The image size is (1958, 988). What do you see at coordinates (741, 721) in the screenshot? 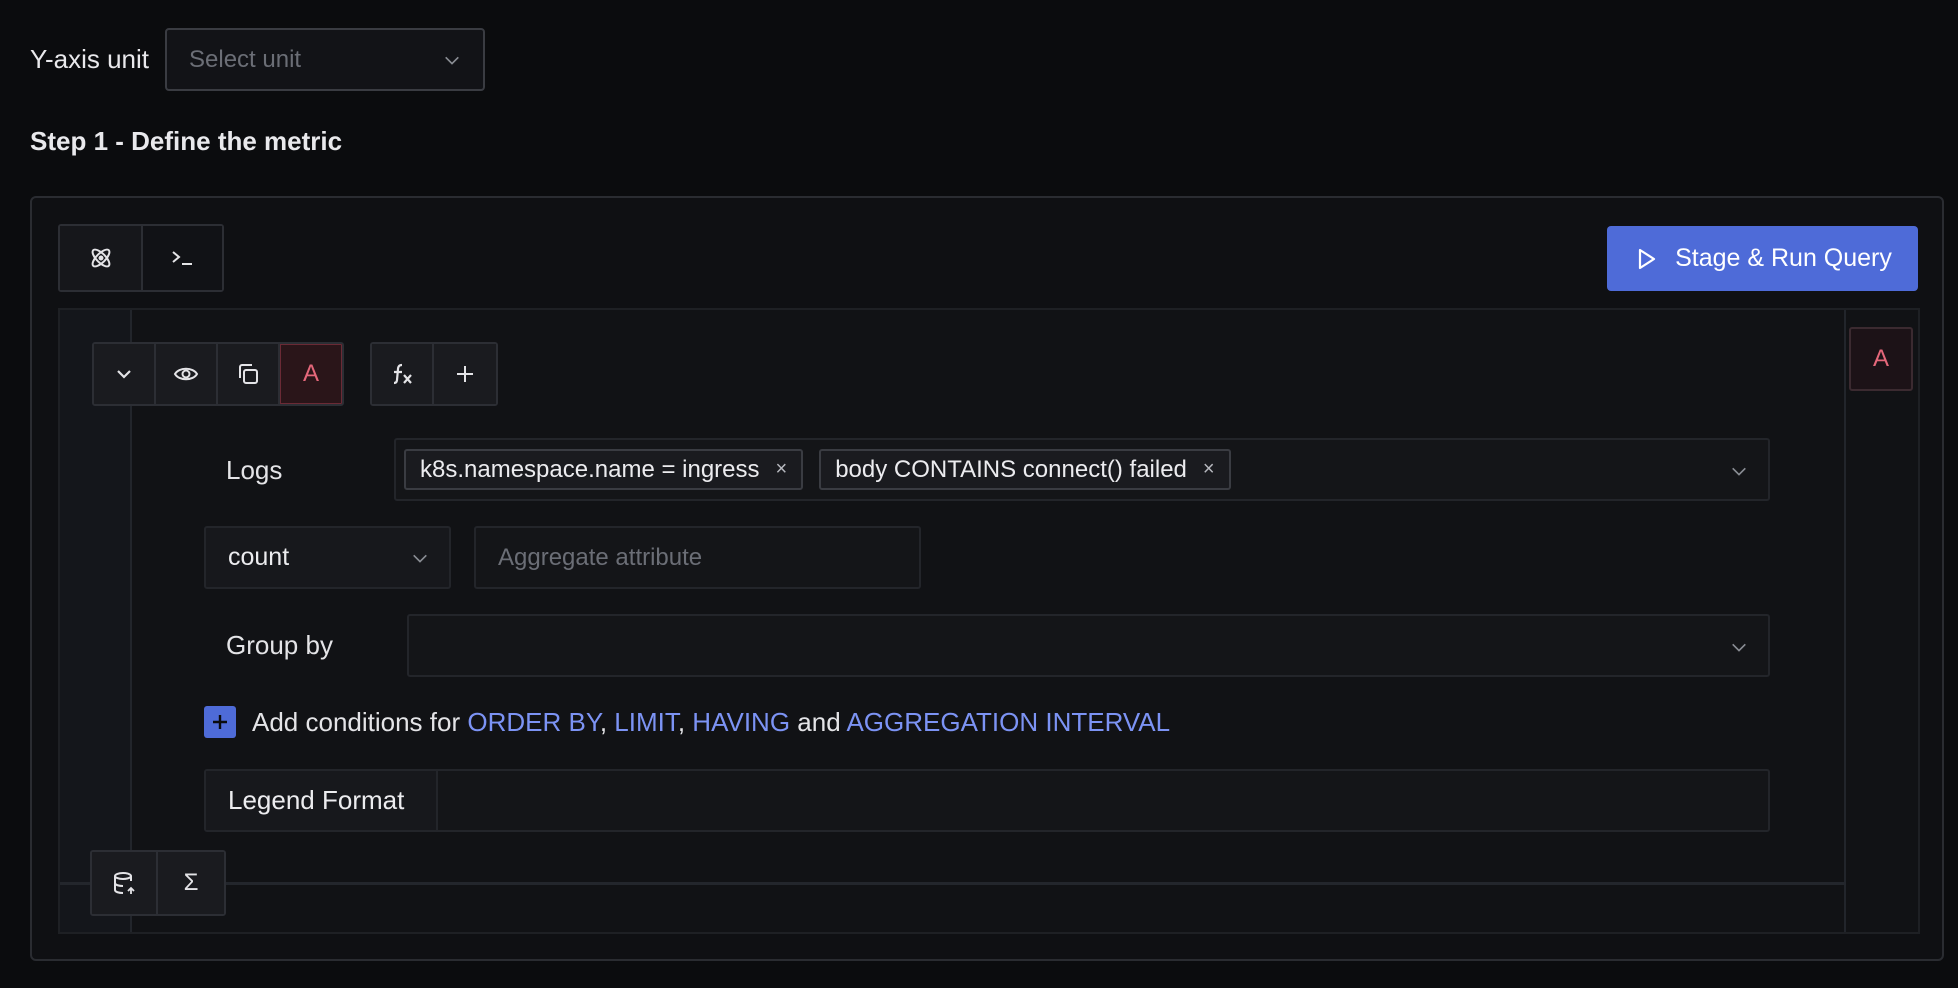
I see `having-keyword: HAVING` at bounding box center [741, 721].